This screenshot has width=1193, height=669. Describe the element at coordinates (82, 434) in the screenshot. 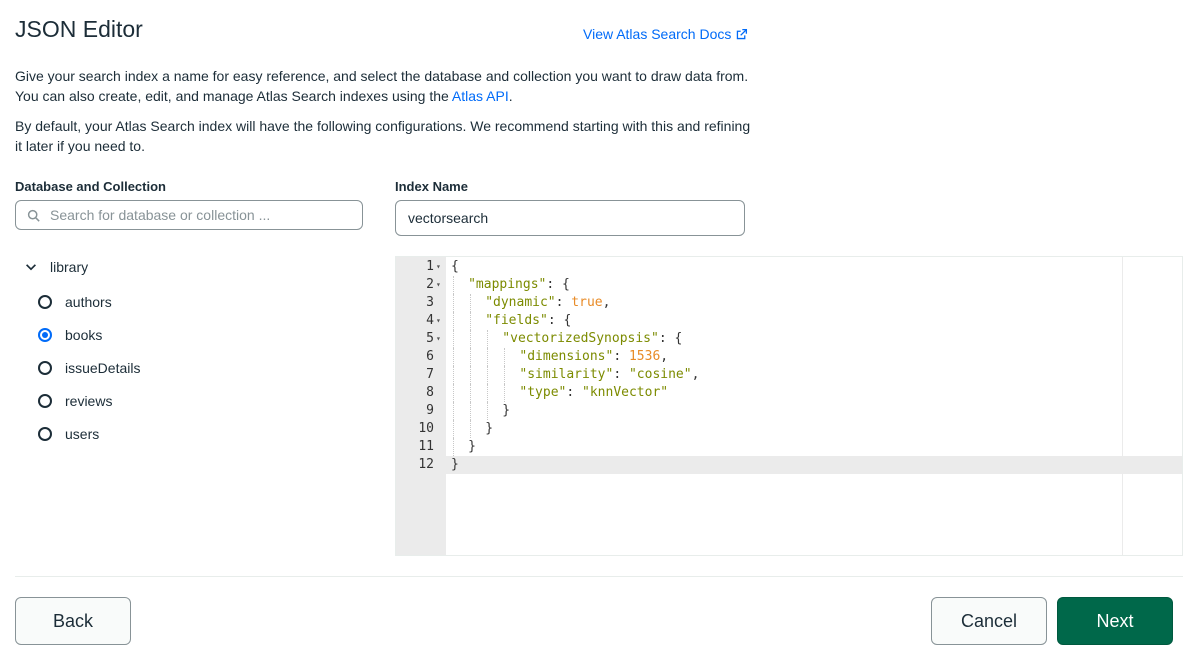

I see `collection-label: users` at that location.